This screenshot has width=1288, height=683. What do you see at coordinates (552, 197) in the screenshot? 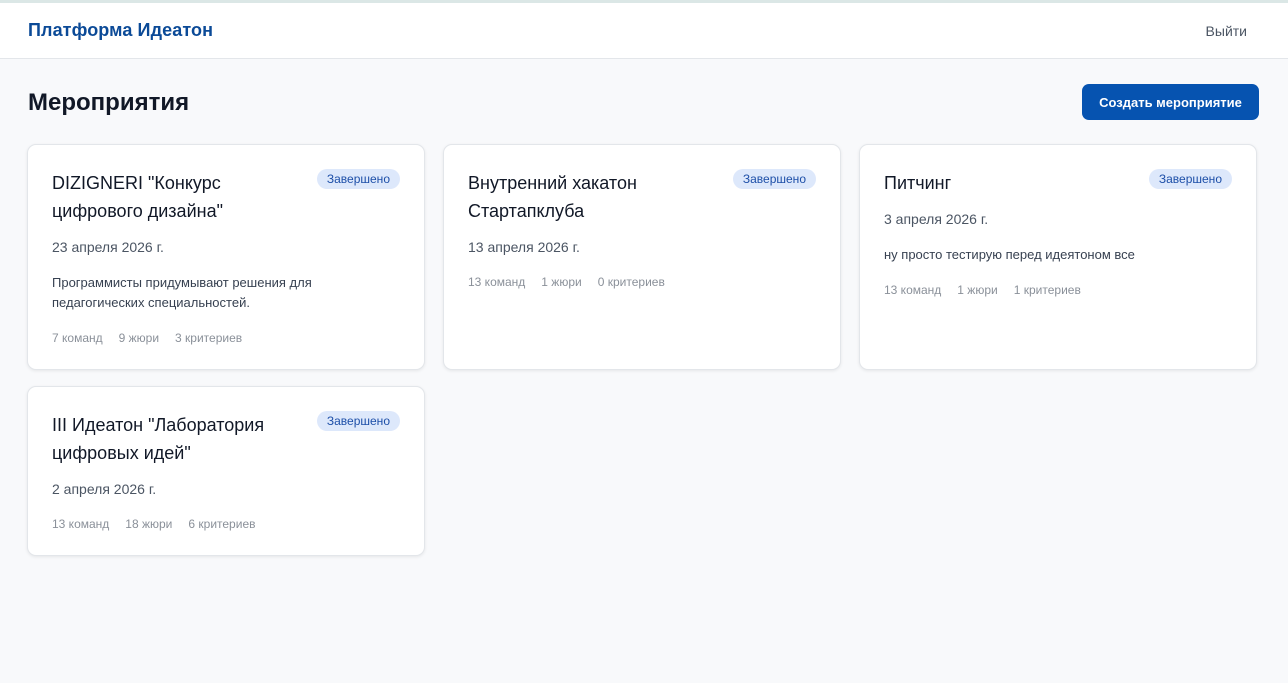
I see `event-title: Внутренний хакатон Стартапклуба` at bounding box center [552, 197].